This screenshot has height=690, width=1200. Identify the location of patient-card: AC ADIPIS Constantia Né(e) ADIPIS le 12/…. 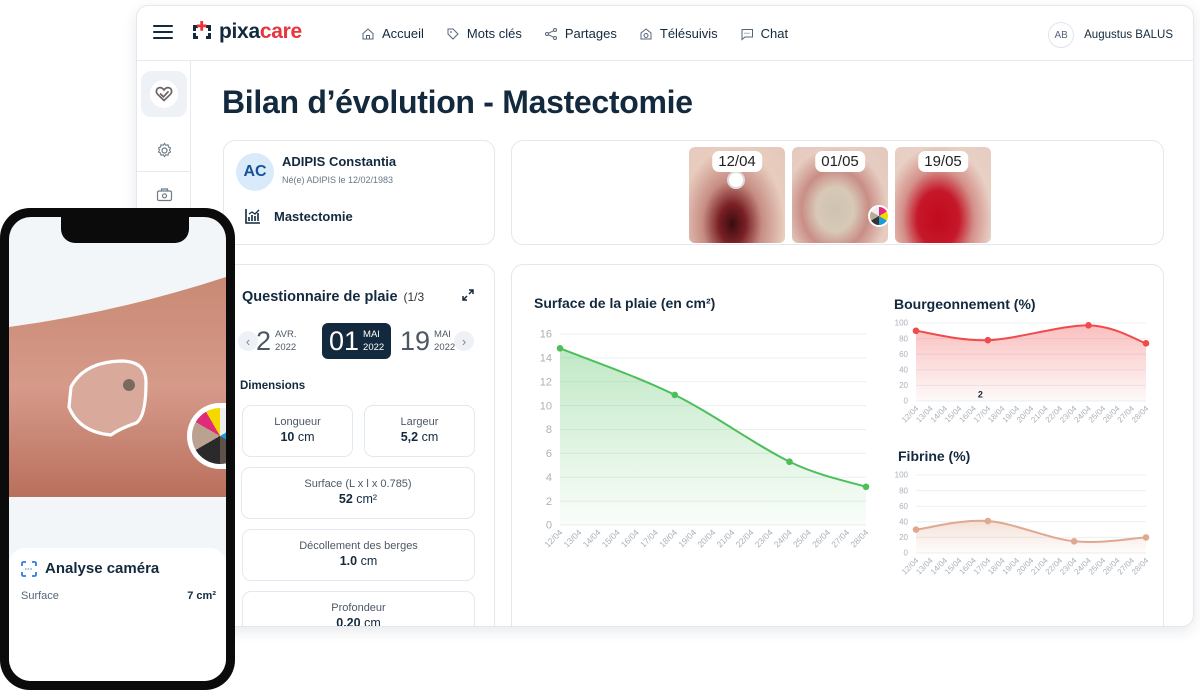
(359, 192).